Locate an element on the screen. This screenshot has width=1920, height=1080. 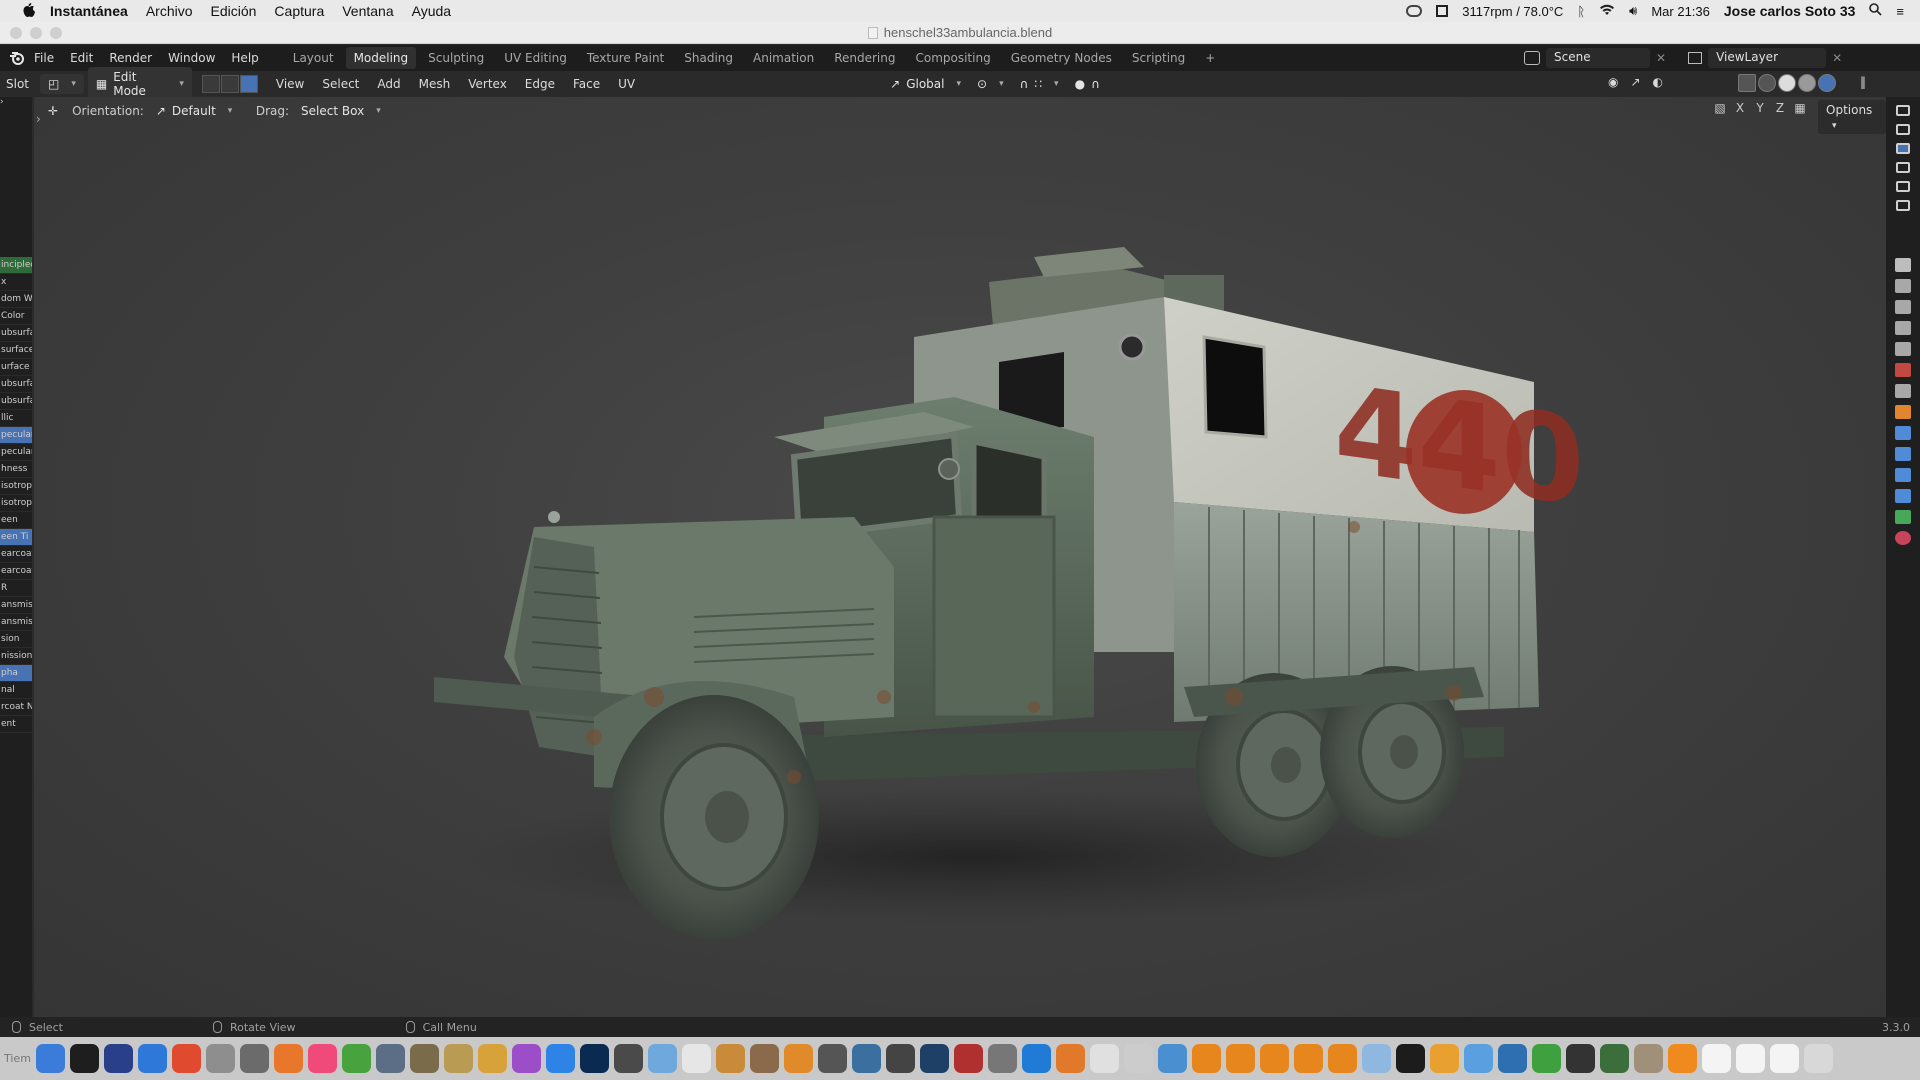
transform-orientation-dropdown: ↗ Global ▾ is located at coordinates (925, 84).